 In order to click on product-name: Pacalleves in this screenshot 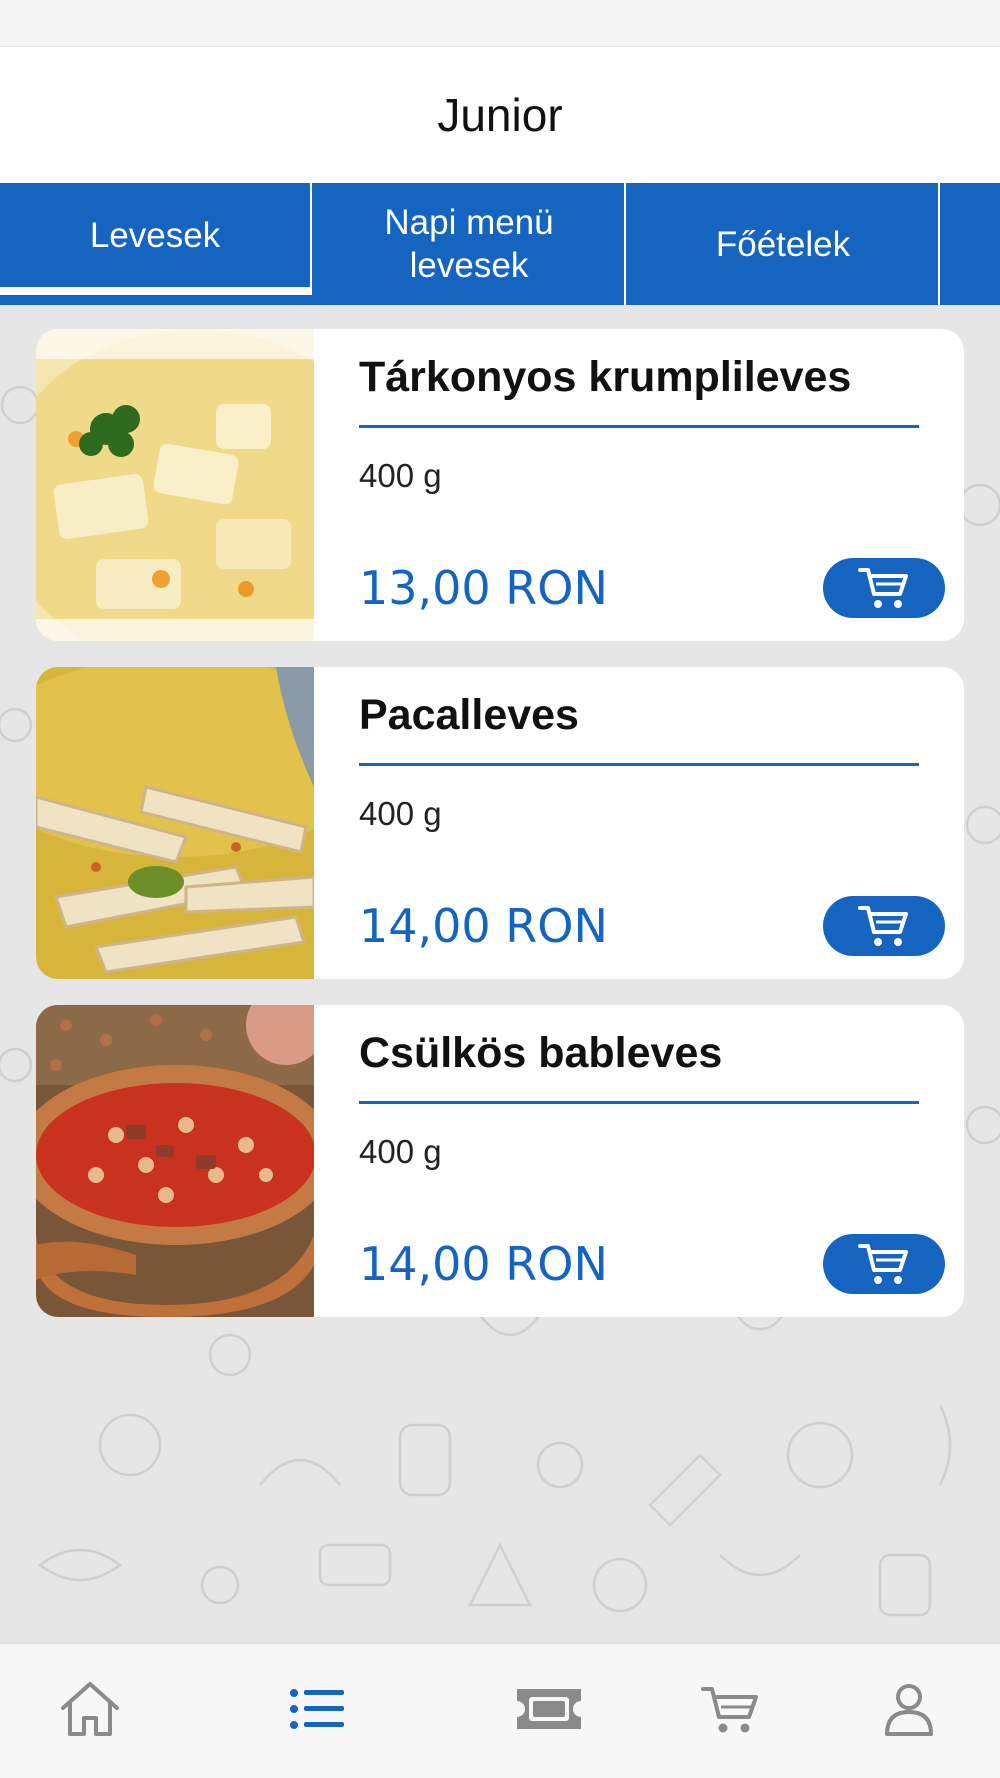, I will do `click(469, 715)`.